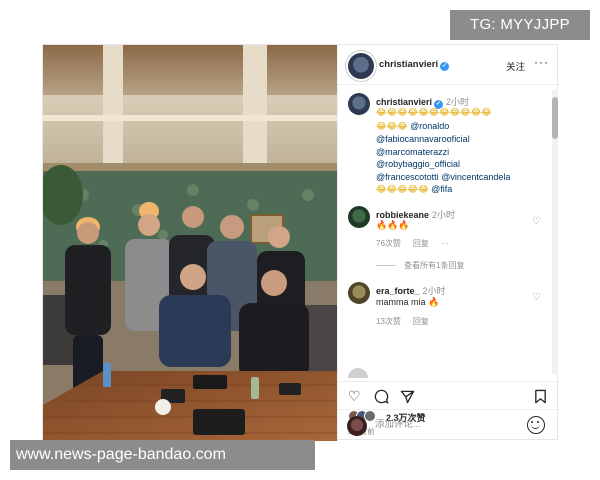  Describe the element at coordinates (404, 102) in the screenshot. I see `caption-username-text: christianvieri` at that location.